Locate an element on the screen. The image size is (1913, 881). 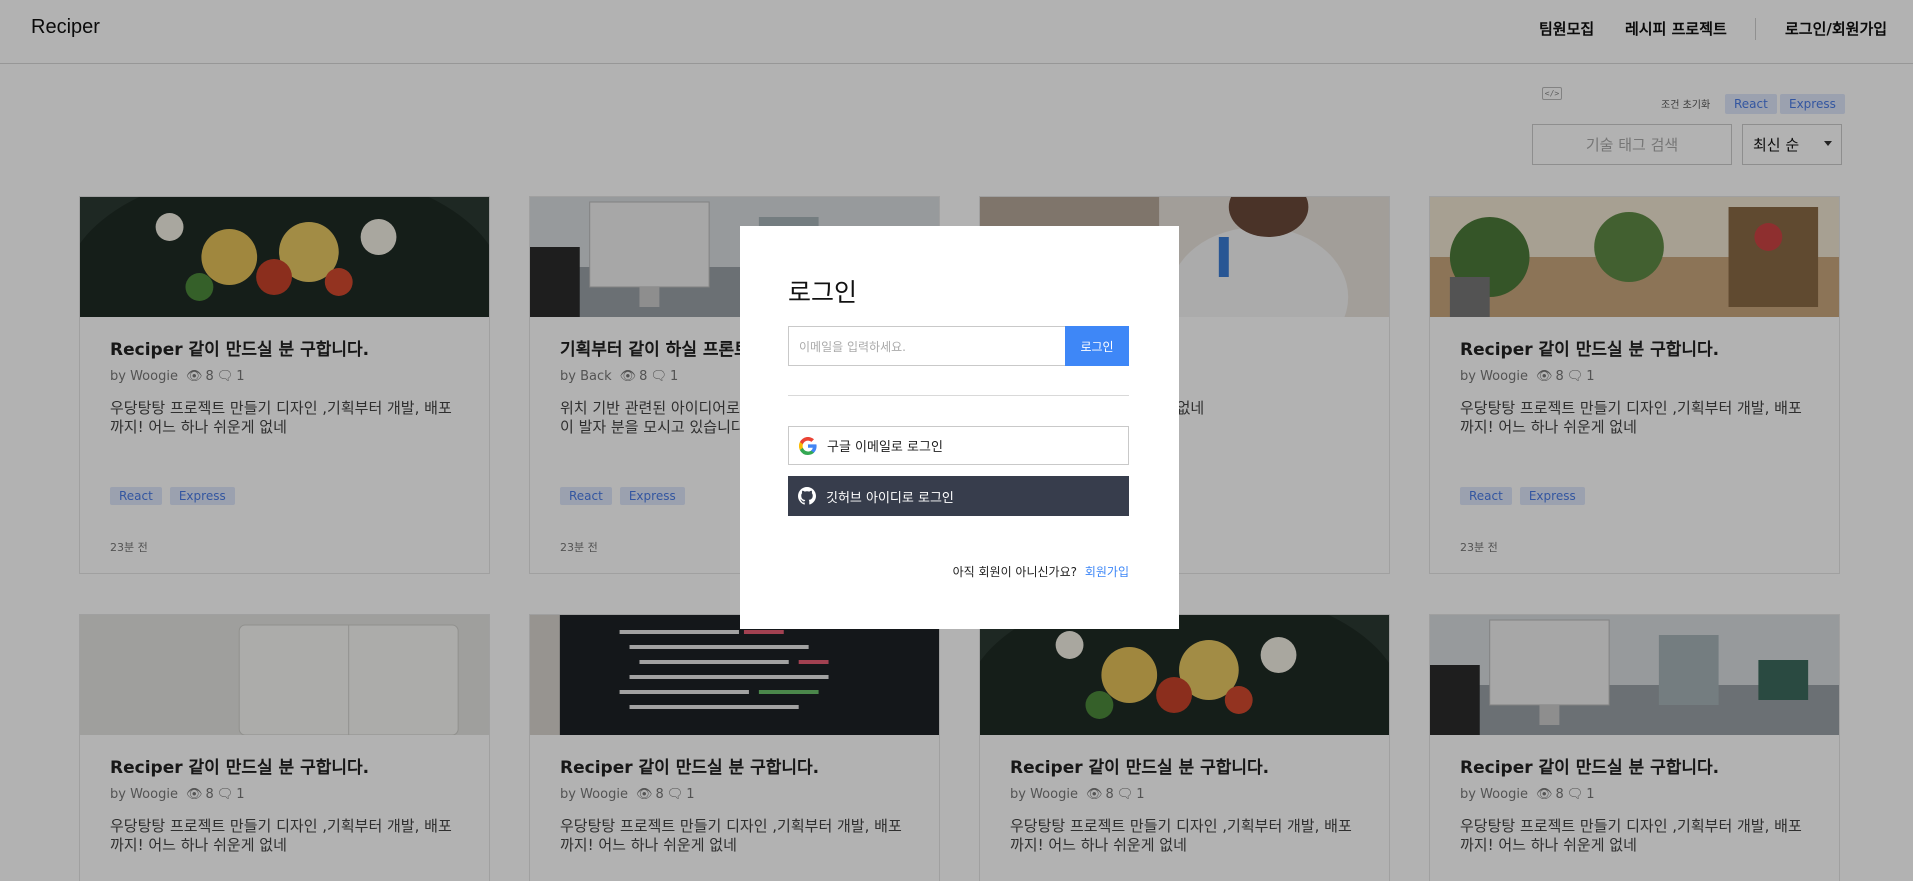
github-login-button: 깃허브 아이디로 로그인 is located at coordinates (958, 496).